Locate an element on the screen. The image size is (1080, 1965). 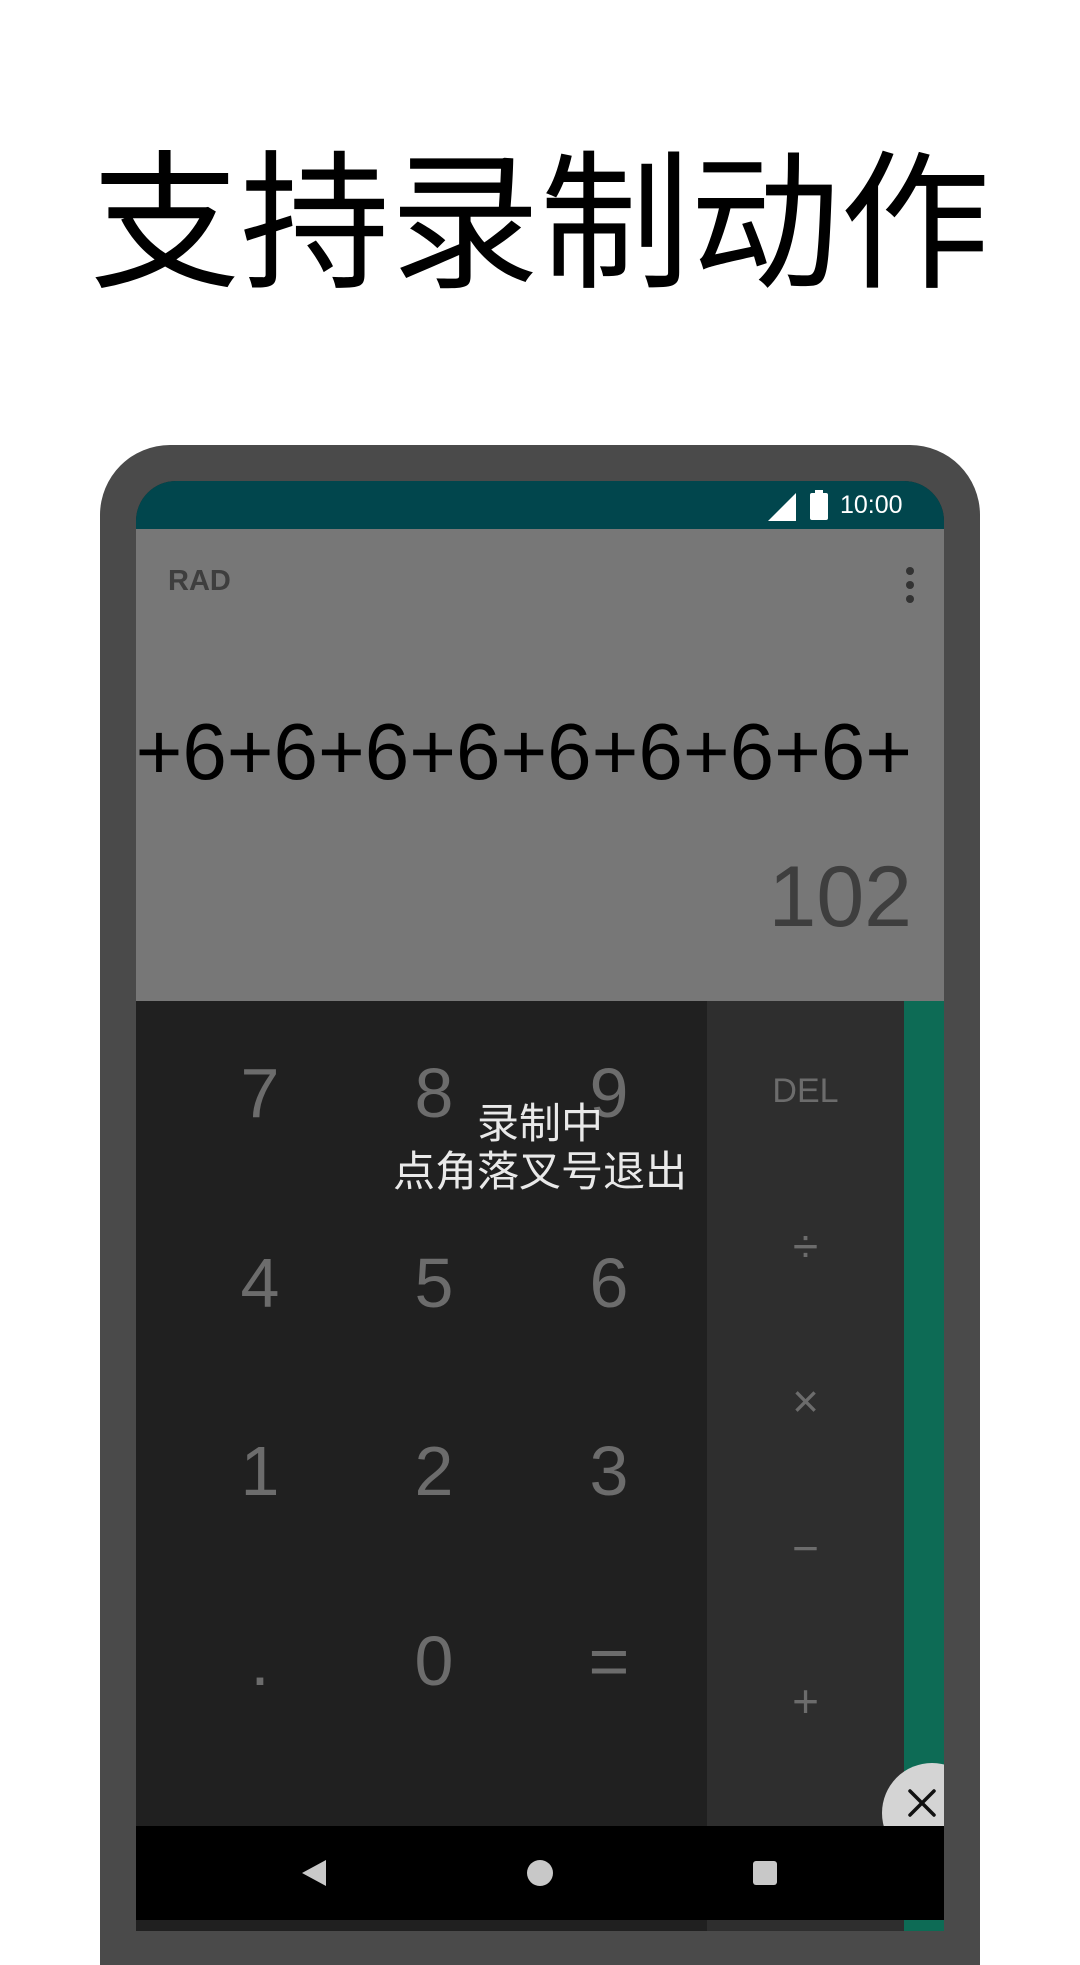
expression-field: +6+6+6+6+6+6+6+6+ is located at coordinates (524, 752).